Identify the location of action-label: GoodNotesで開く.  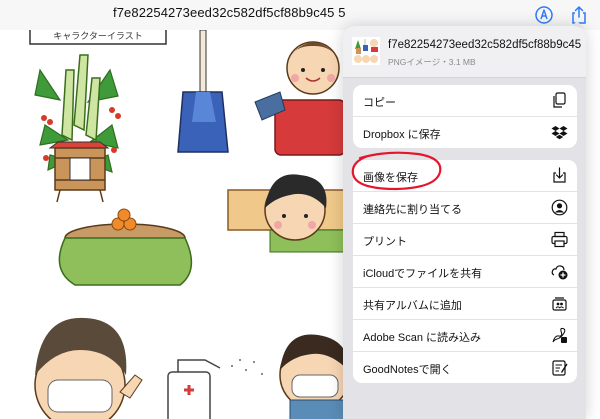
(407, 370).